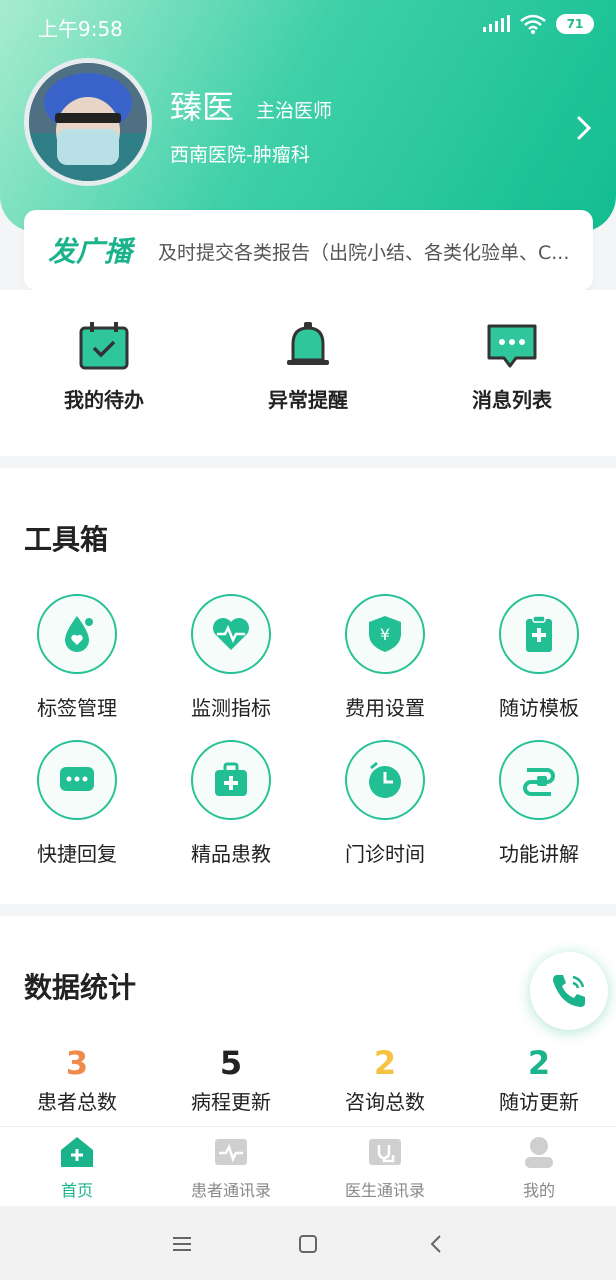 This screenshot has width=616, height=1280. Describe the element at coordinates (104, 346) in the screenshot. I see `calendar-check-icon` at that location.